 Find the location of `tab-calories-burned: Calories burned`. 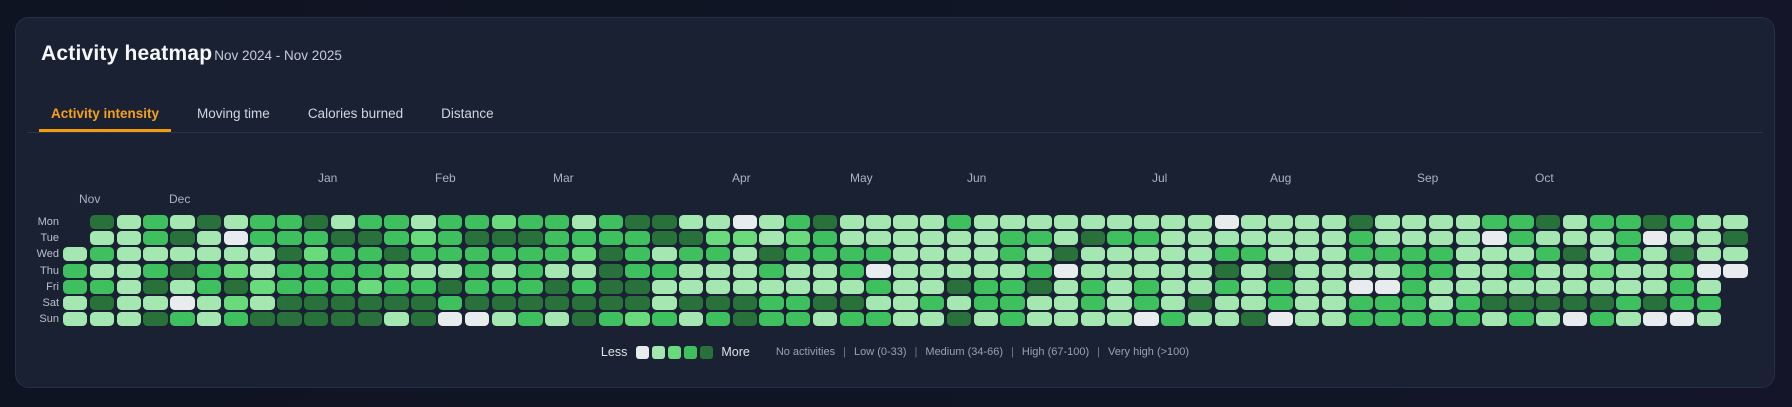

tab-calories-burned: Calories burned is located at coordinates (355, 115).